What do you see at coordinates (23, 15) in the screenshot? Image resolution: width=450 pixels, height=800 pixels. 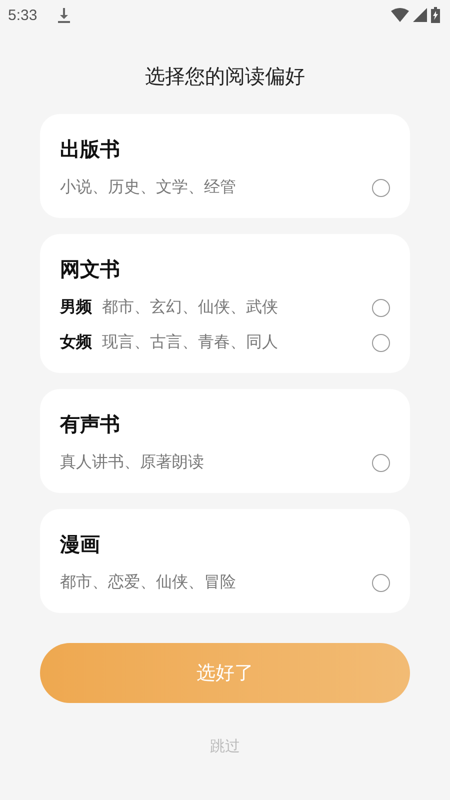 I see `status-time: 5:33` at bounding box center [23, 15].